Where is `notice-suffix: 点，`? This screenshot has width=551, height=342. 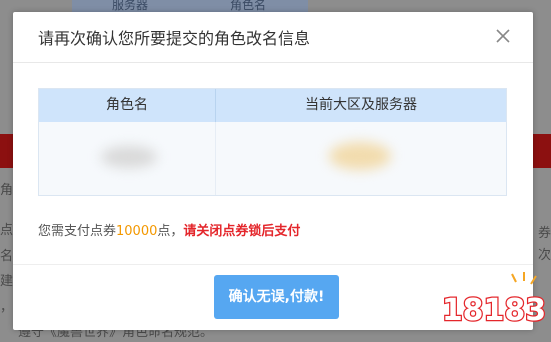
notice-suffix: 点， is located at coordinates (170, 231).